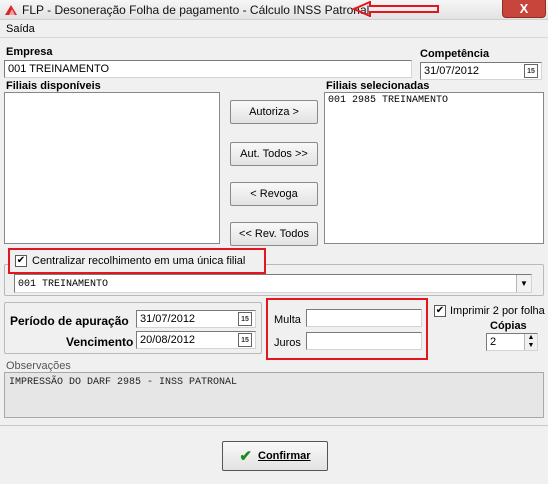 Image resolution: width=548 pixels, height=484 pixels. Describe the element at coordinates (347, 329) in the screenshot. I see `multa-juros-highlight` at that location.